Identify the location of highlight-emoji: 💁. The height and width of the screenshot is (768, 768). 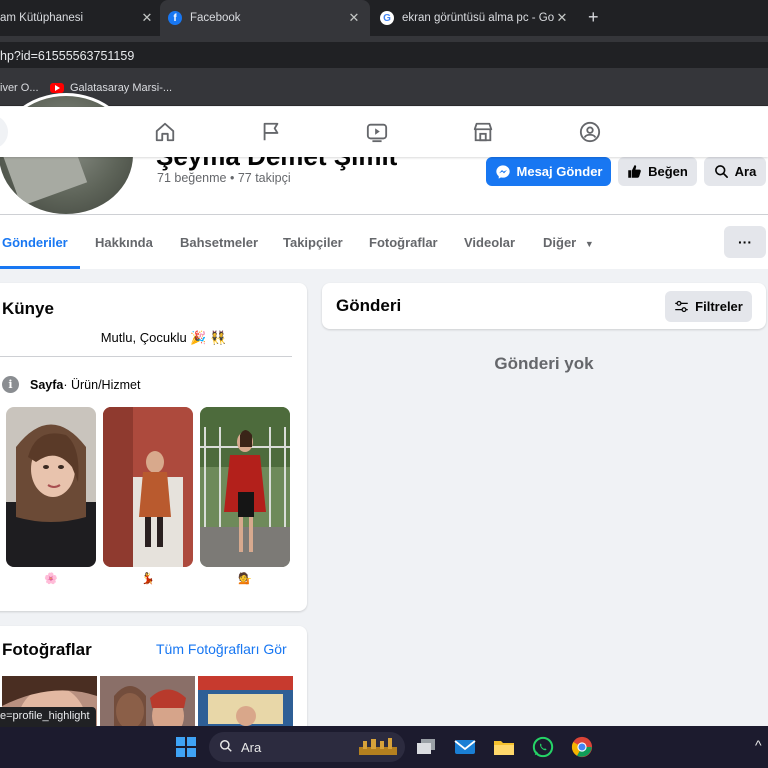
(245, 579).